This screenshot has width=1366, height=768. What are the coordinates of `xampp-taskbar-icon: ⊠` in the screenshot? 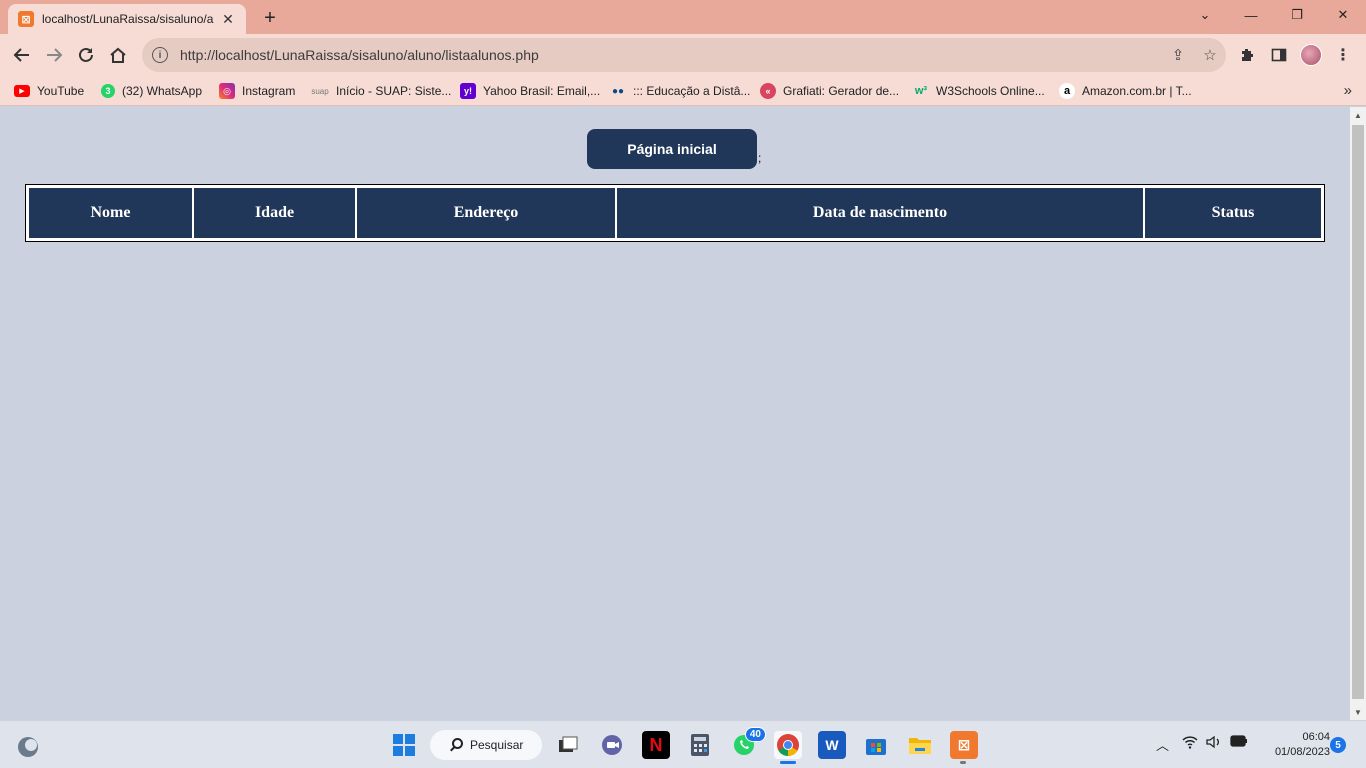 It's located at (964, 745).